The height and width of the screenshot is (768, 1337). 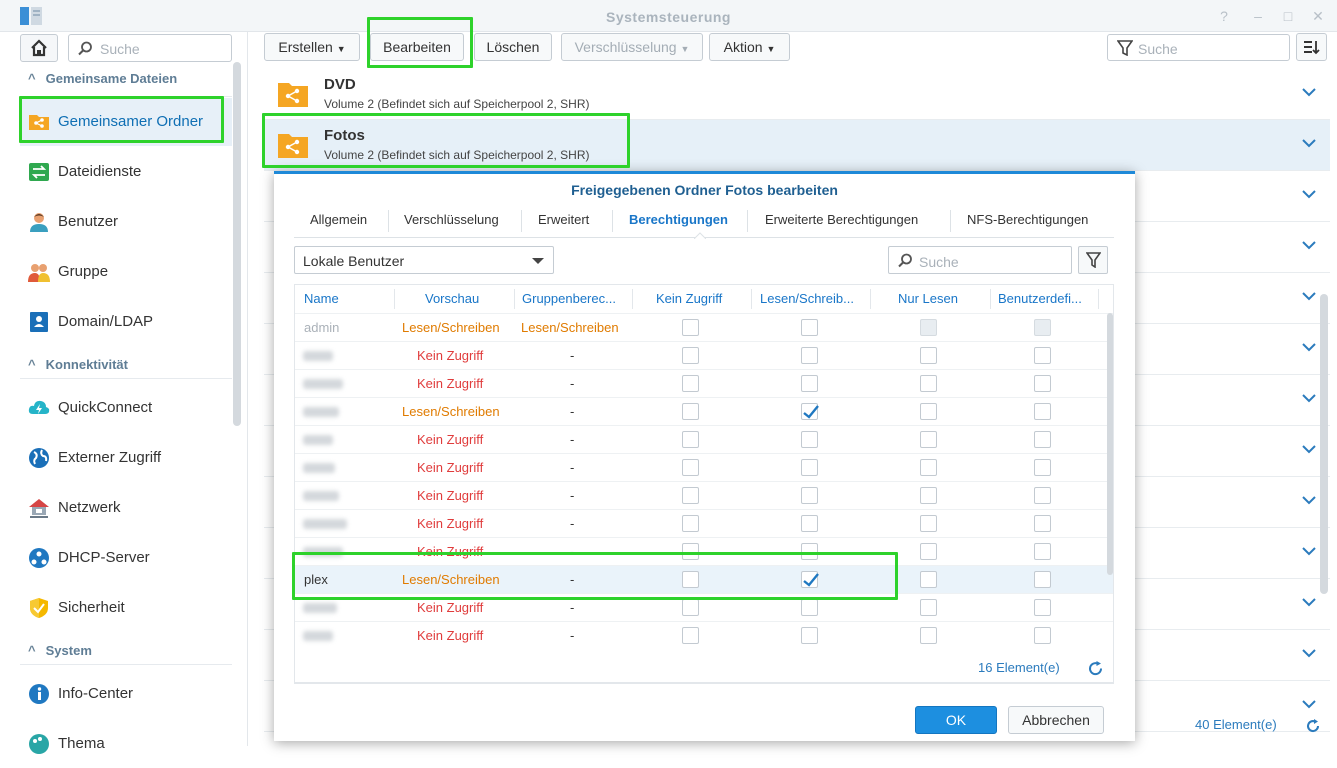 What do you see at coordinates (704, 579) in the screenshot?
I see `table-row: plex Lesen/Schreiben -` at bounding box center [704, 579].